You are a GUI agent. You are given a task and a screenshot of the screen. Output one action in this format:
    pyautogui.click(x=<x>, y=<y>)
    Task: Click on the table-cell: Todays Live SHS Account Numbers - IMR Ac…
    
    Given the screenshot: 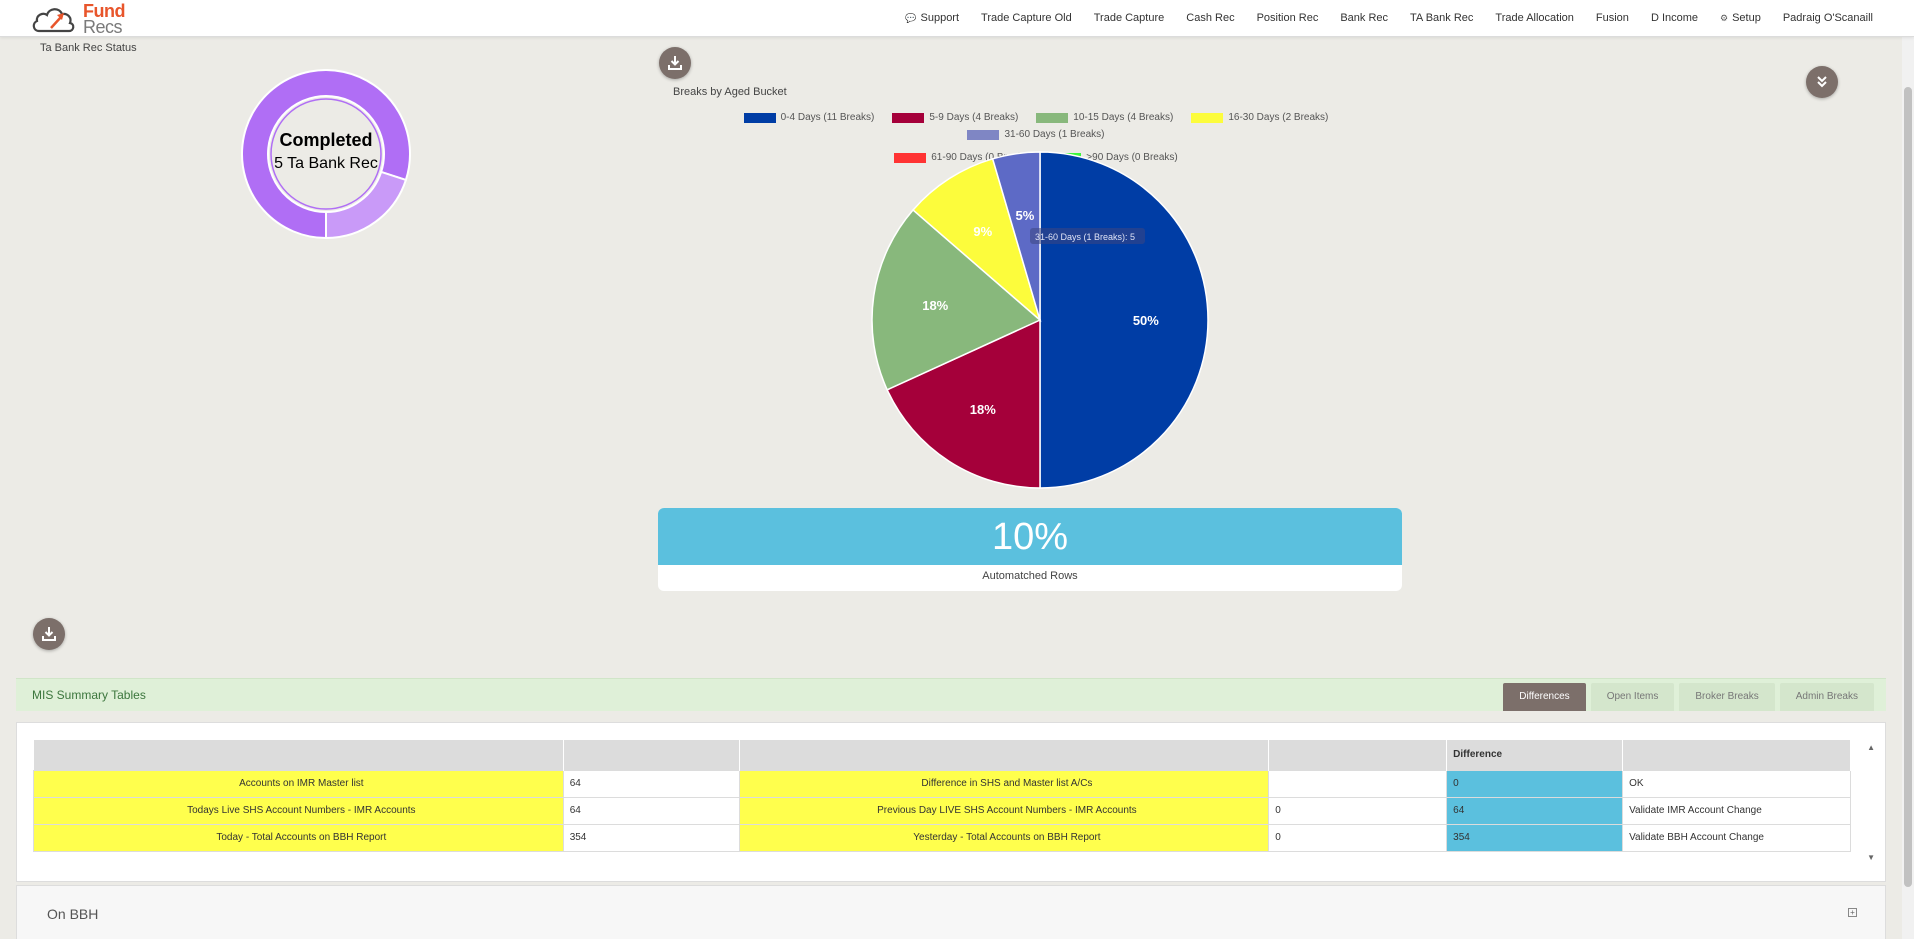 What is the action you would take?
    pyautogui.click(x=298, y=810)
    